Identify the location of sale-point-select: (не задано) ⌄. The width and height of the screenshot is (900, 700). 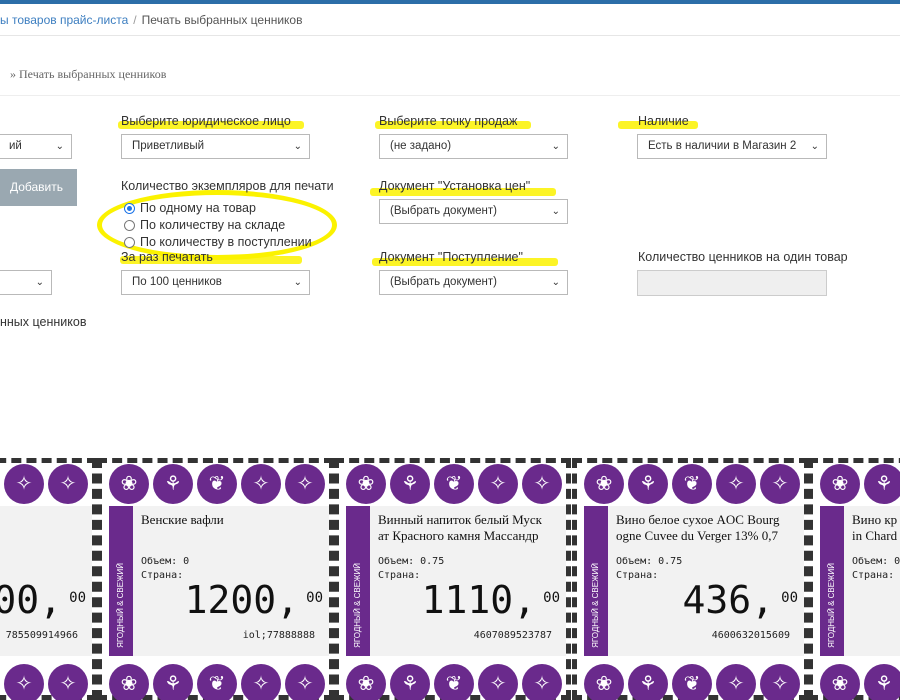
(473, 146).